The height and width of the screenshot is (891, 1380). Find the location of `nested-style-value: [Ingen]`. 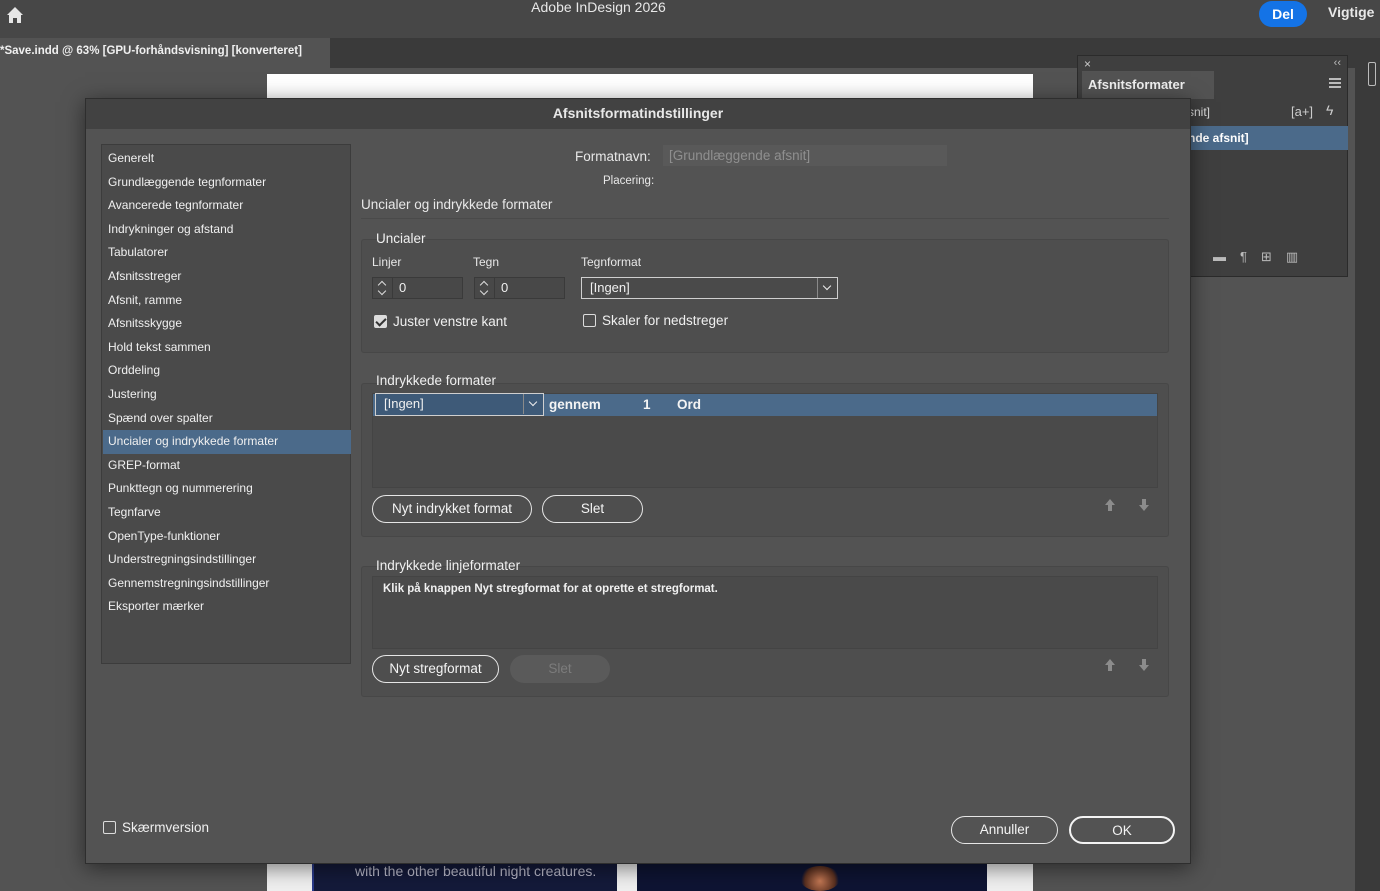

nested-style-value: [Ingen] is located at coordinates (404, 403).